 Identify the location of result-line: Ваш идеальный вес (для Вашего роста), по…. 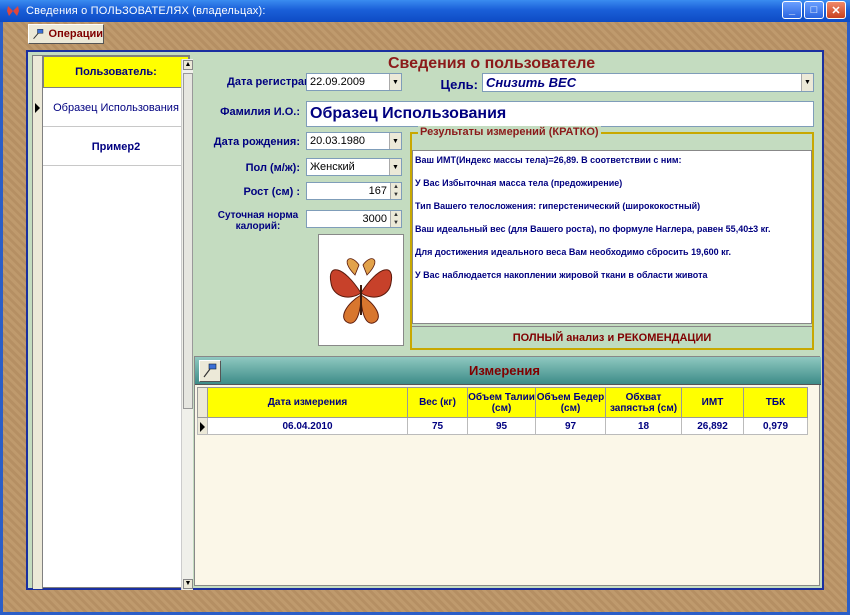
(593, 229).